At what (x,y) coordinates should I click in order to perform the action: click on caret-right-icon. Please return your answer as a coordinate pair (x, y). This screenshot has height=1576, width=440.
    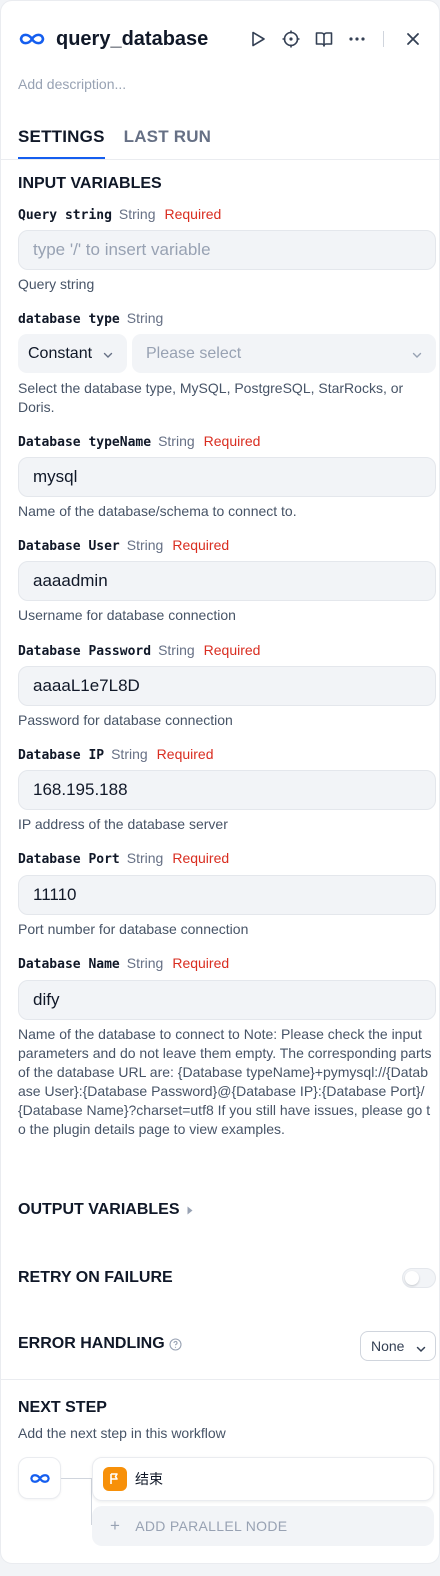
    Looking at the image, I should click on (190, 1210).